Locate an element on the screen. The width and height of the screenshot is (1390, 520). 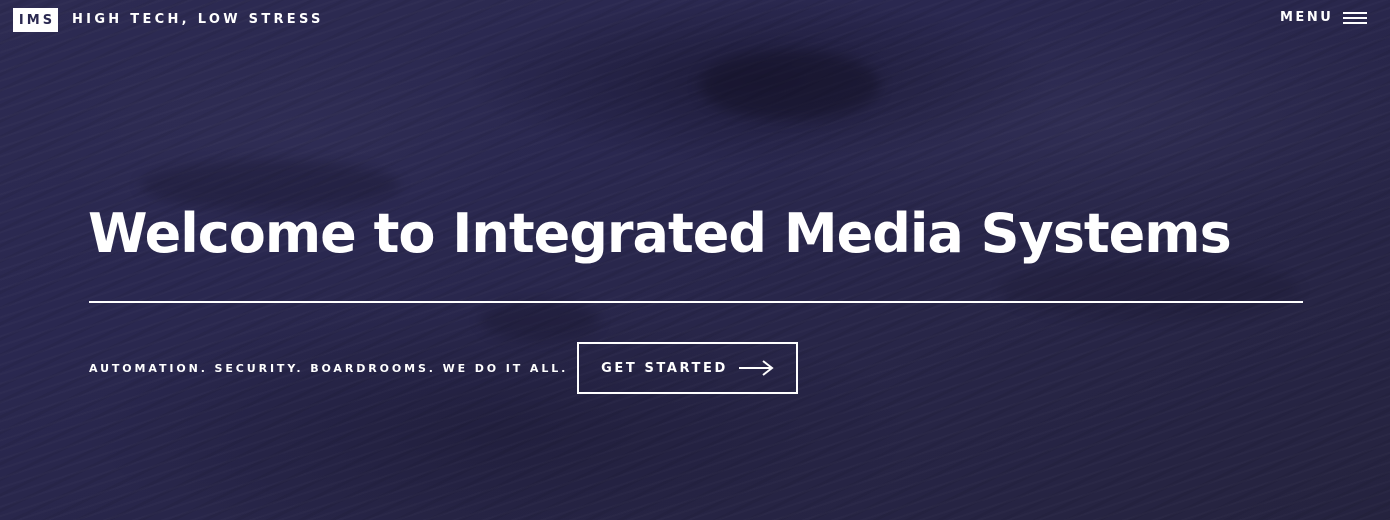
menu-button: MENU is located at coordinates (1324, 17).